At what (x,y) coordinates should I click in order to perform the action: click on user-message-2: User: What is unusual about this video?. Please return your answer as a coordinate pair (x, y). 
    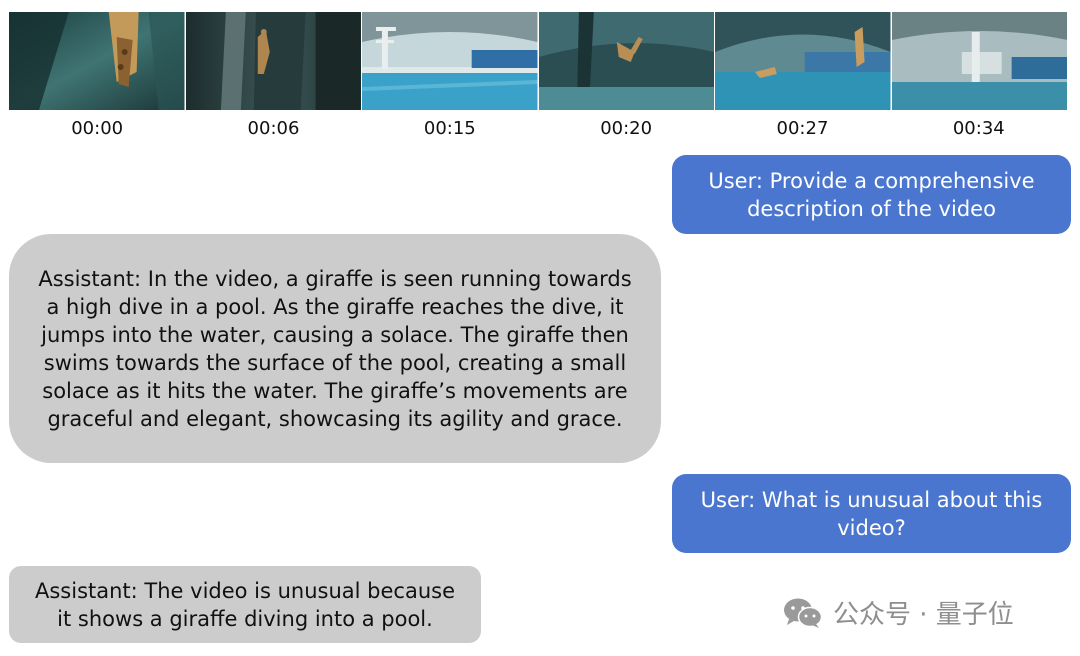
    Looking at the image, I should click on (871, 513).